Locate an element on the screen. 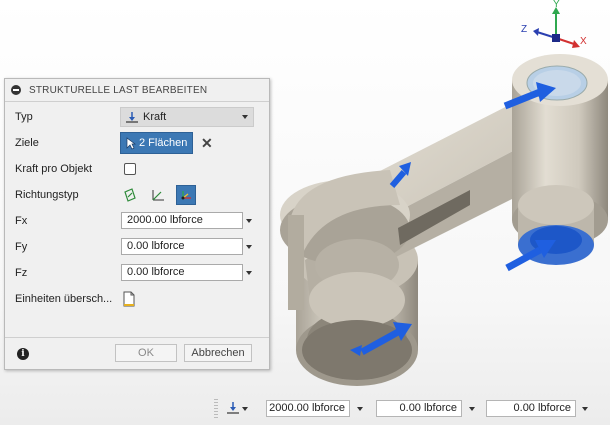 The image size is (610, 425). chevron-down-icon is located at coordinates (245, 117).